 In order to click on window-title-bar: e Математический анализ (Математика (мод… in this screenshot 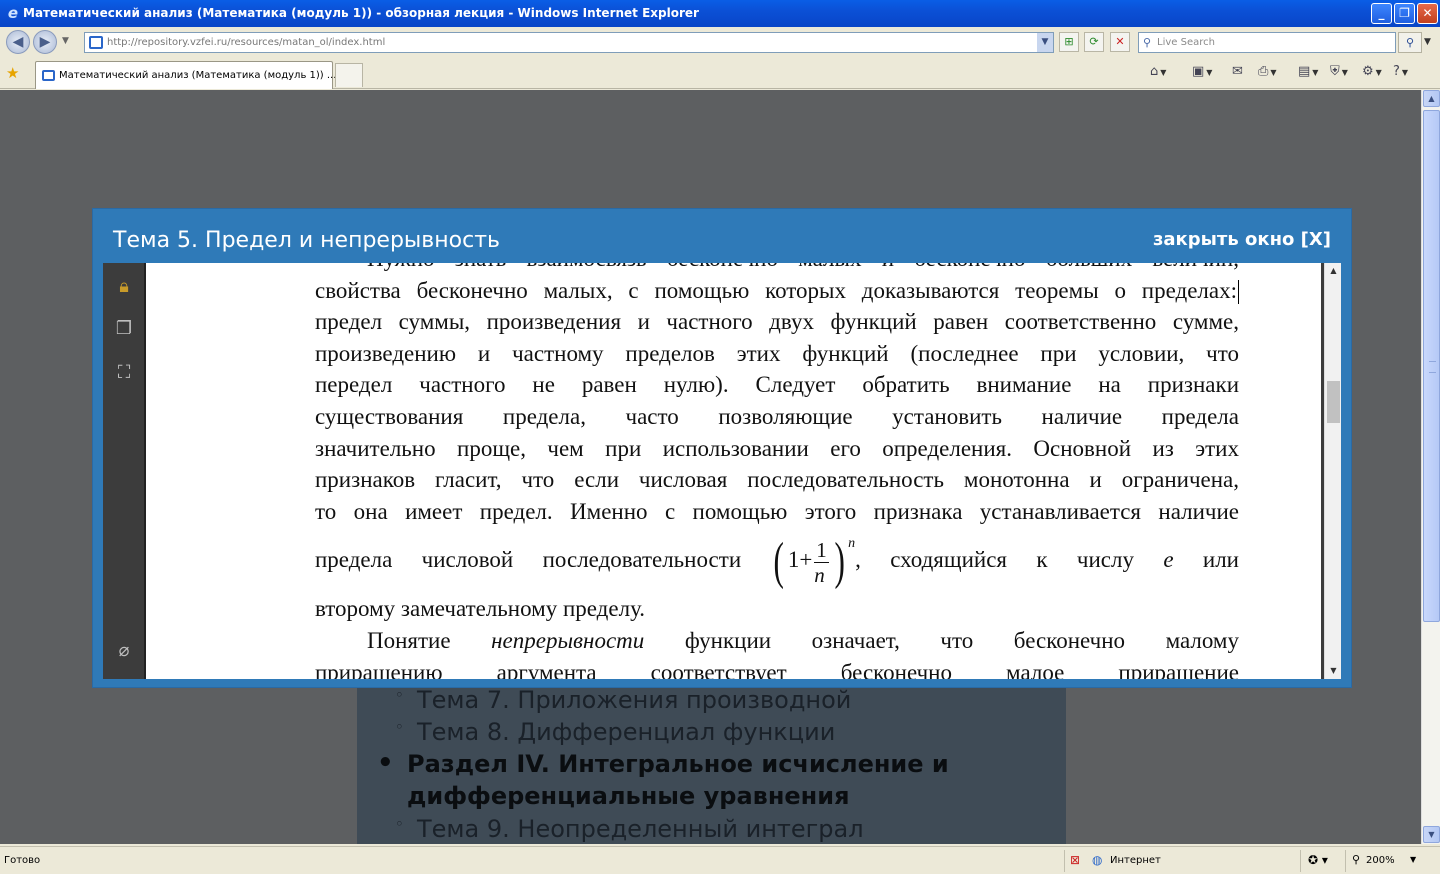, I will do `click(720, 13)`.